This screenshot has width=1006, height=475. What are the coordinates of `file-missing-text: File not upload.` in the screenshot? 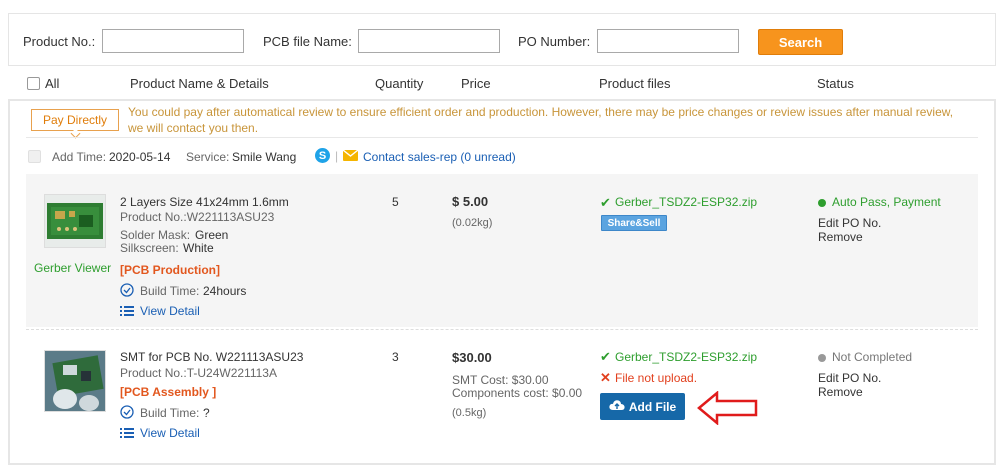 It's located at (656, 378).